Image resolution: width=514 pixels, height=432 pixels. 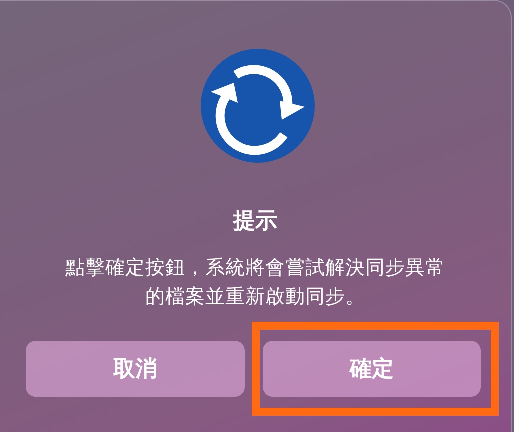 What do you see at coordinates (256, 222) in the screenshot?
I see `dialog-title: 提示` at bounding box center [256, 222].